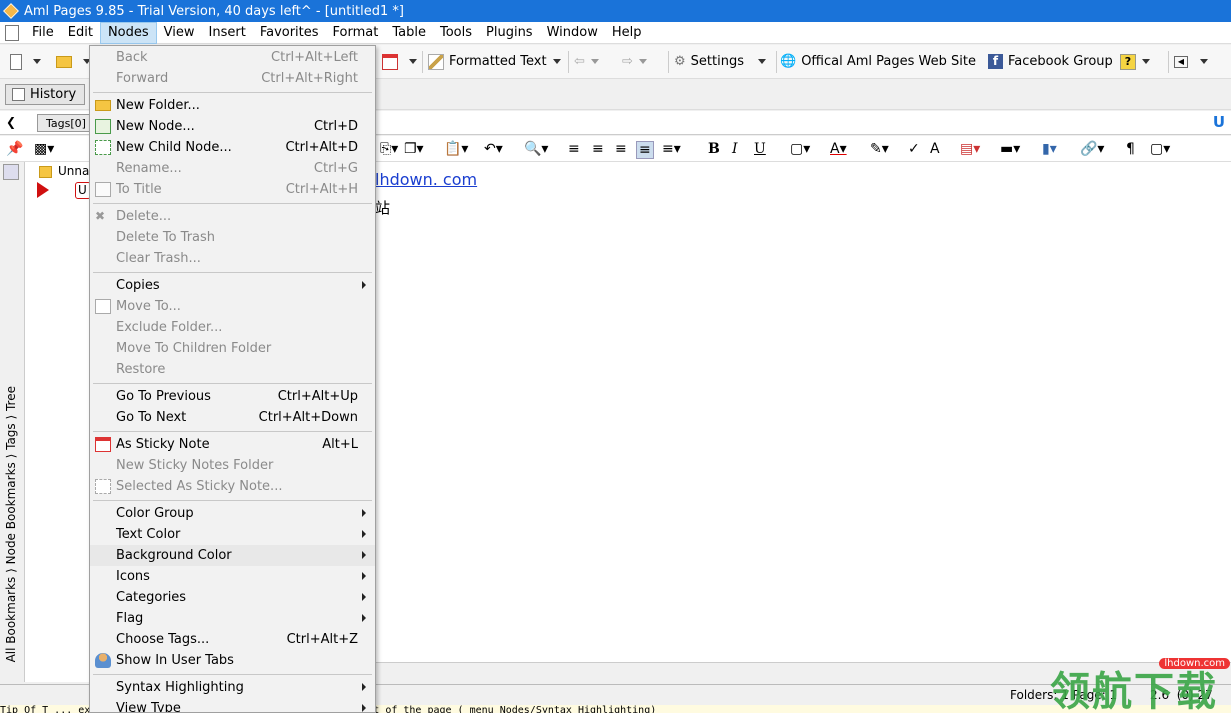 Image resolution: width=1231 pixels, height=713 pixels. Describe the element at coordinates (232, 513) in the screenshot. I see `menu-item-color-group: Color Group` at that location.